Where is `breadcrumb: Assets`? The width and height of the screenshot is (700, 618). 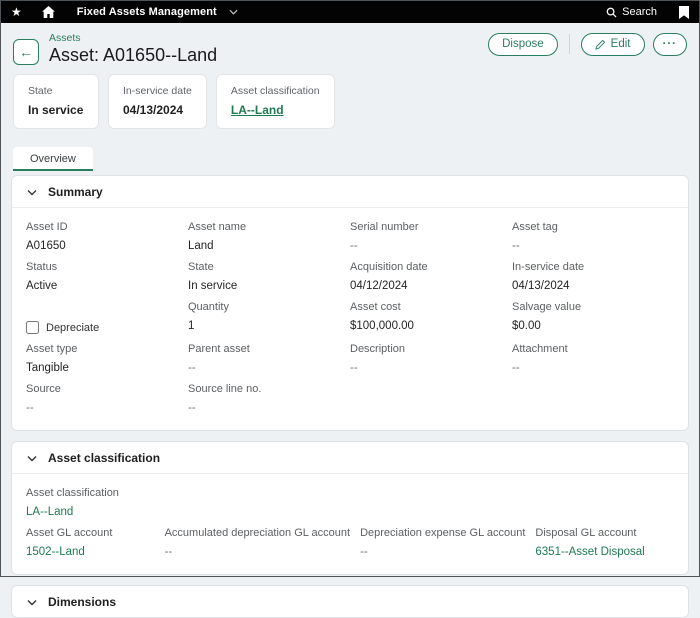
breadcrumb: Assets is located at coordinates (133, 38).